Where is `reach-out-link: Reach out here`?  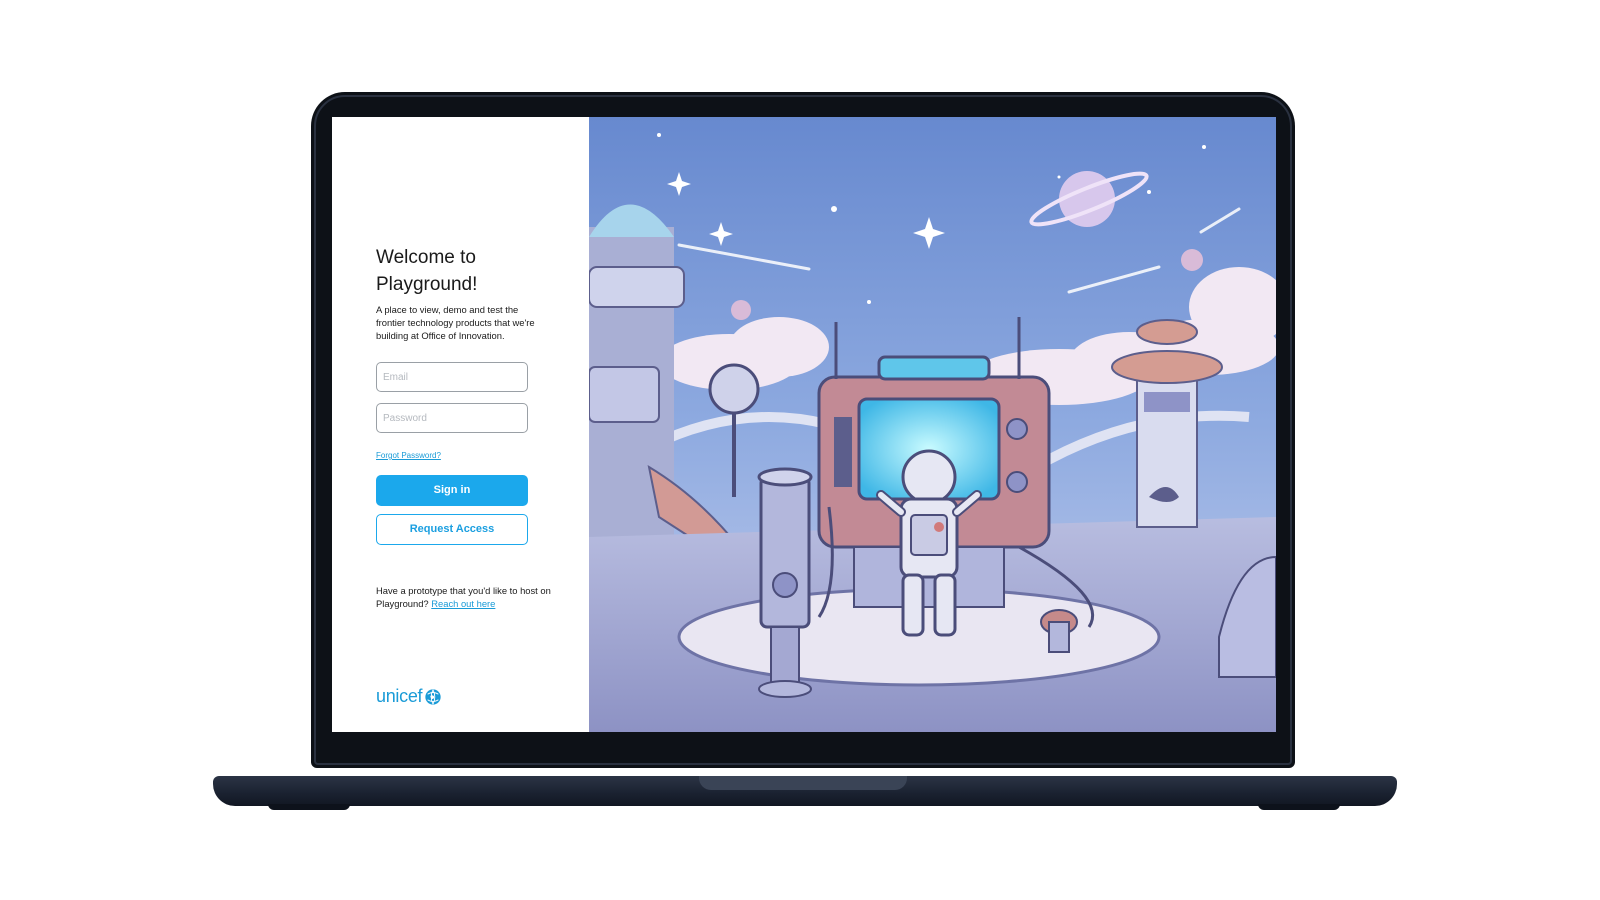 reach-out-link: Reach out here is located at coordinates (463, 603).